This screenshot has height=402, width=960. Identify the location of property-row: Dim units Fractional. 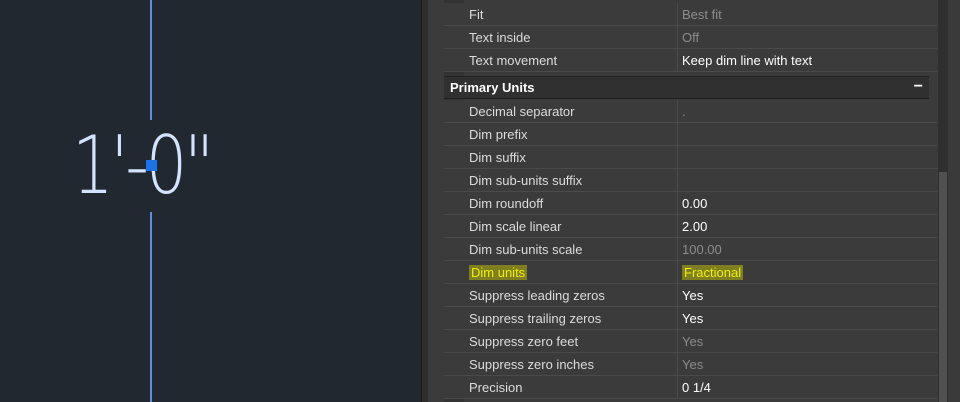
(690, 272).